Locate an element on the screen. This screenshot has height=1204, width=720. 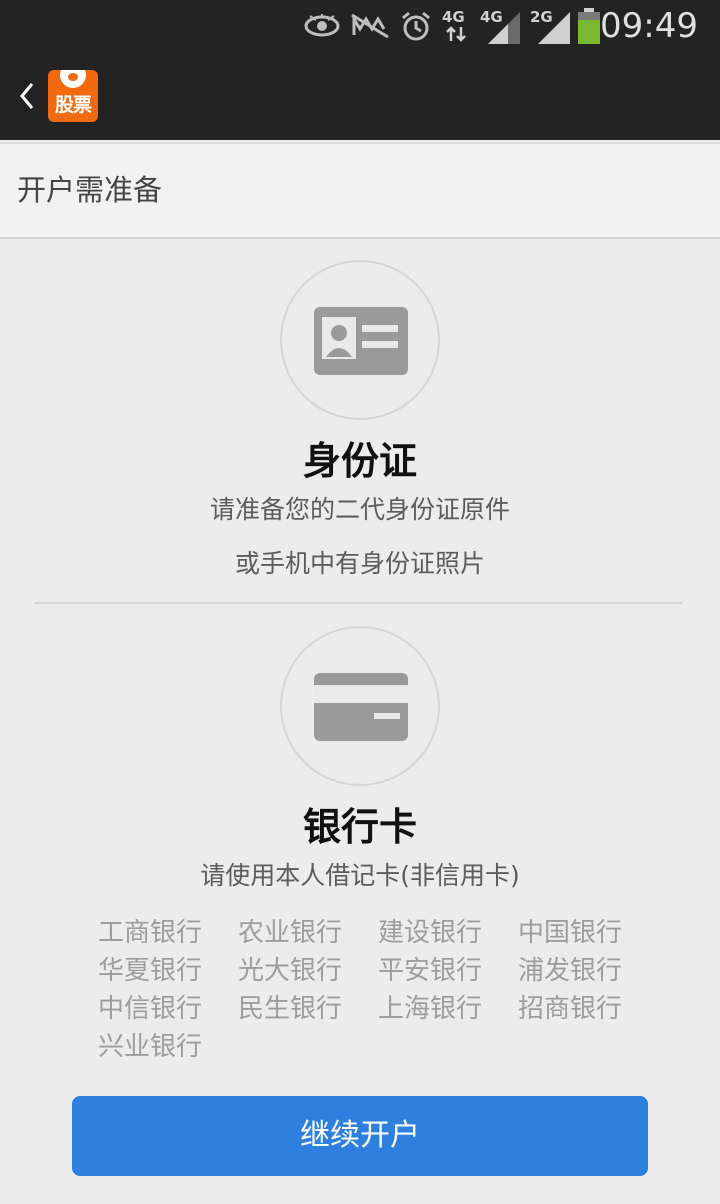
bank-item: 华夏银行 is located at coordinates (150, 971).